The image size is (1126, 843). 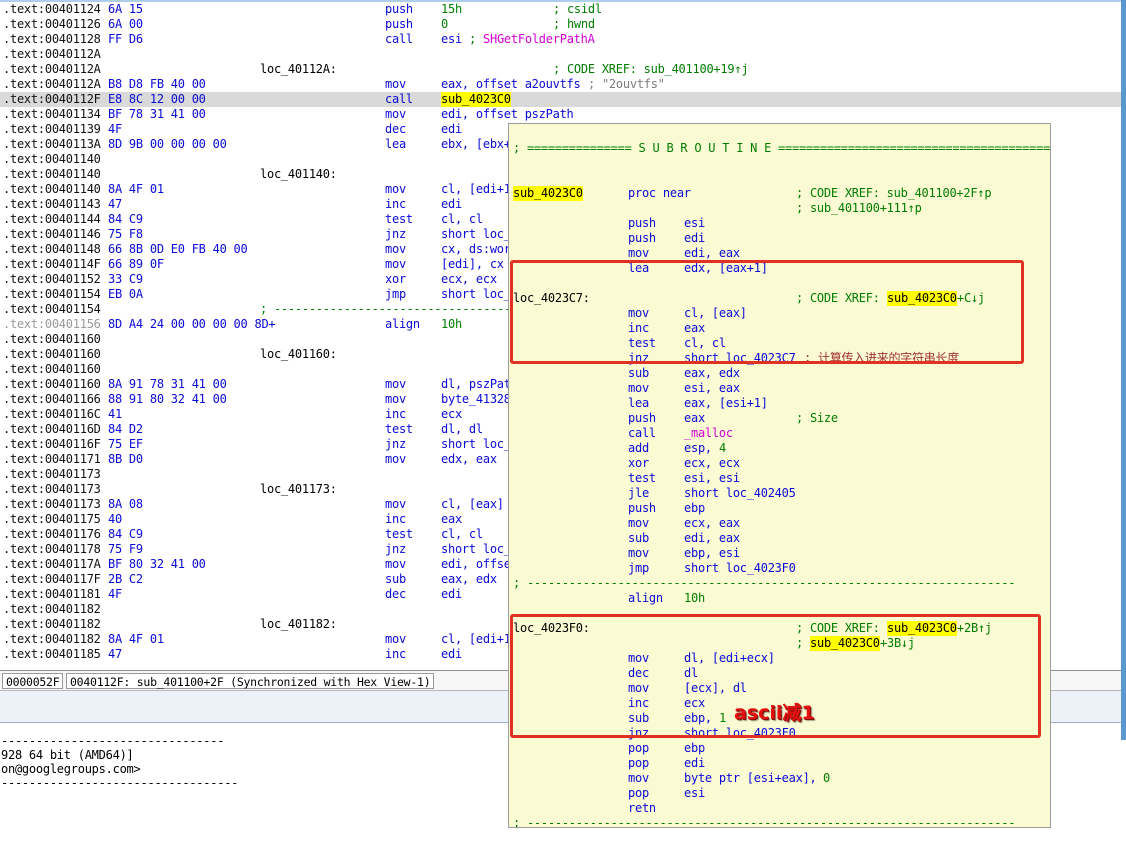 I want to click on asm-text: .text:0040114F, so click(x=52, y=264).